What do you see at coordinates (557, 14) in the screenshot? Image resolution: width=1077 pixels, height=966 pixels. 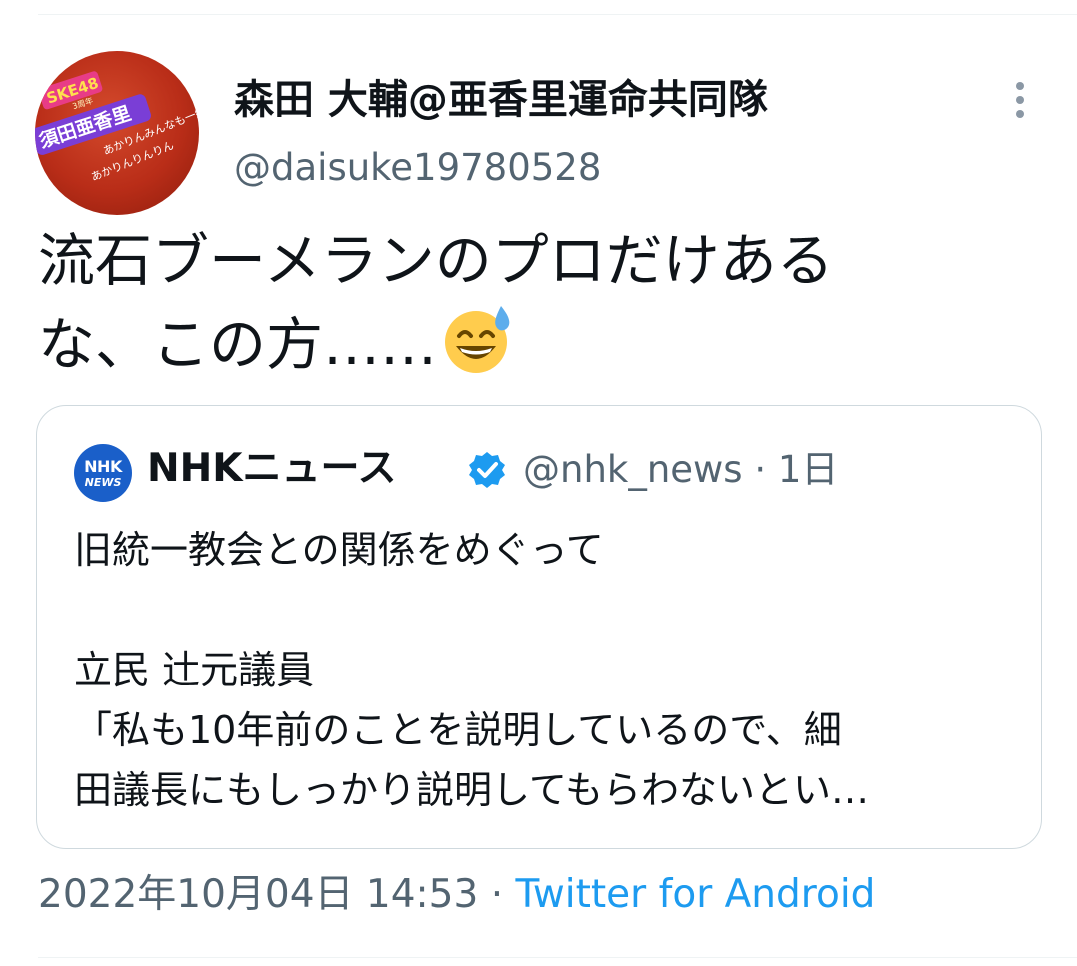 I see `top-divider` at bounding box center [557, 14].